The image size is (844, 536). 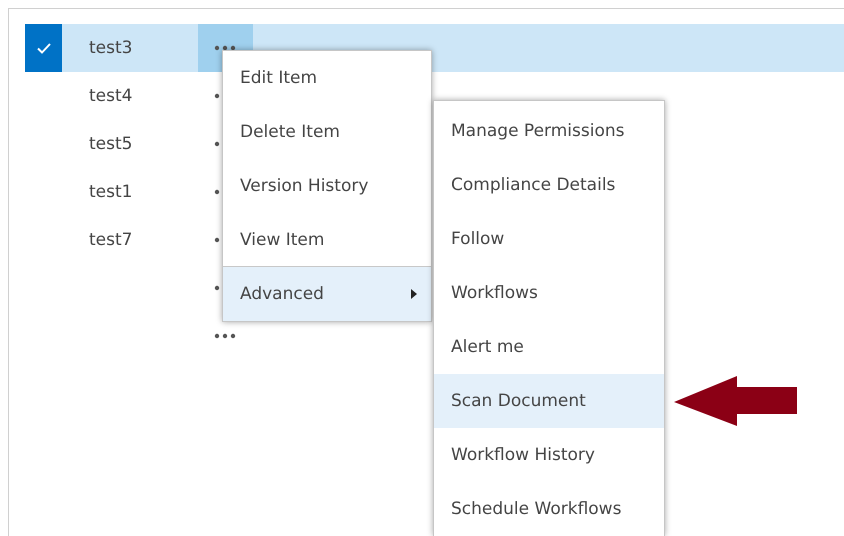 What do you see at coordinates (110, 240) in the screenshot?
I see `item-name: test7` at bounding box center [110, 240].